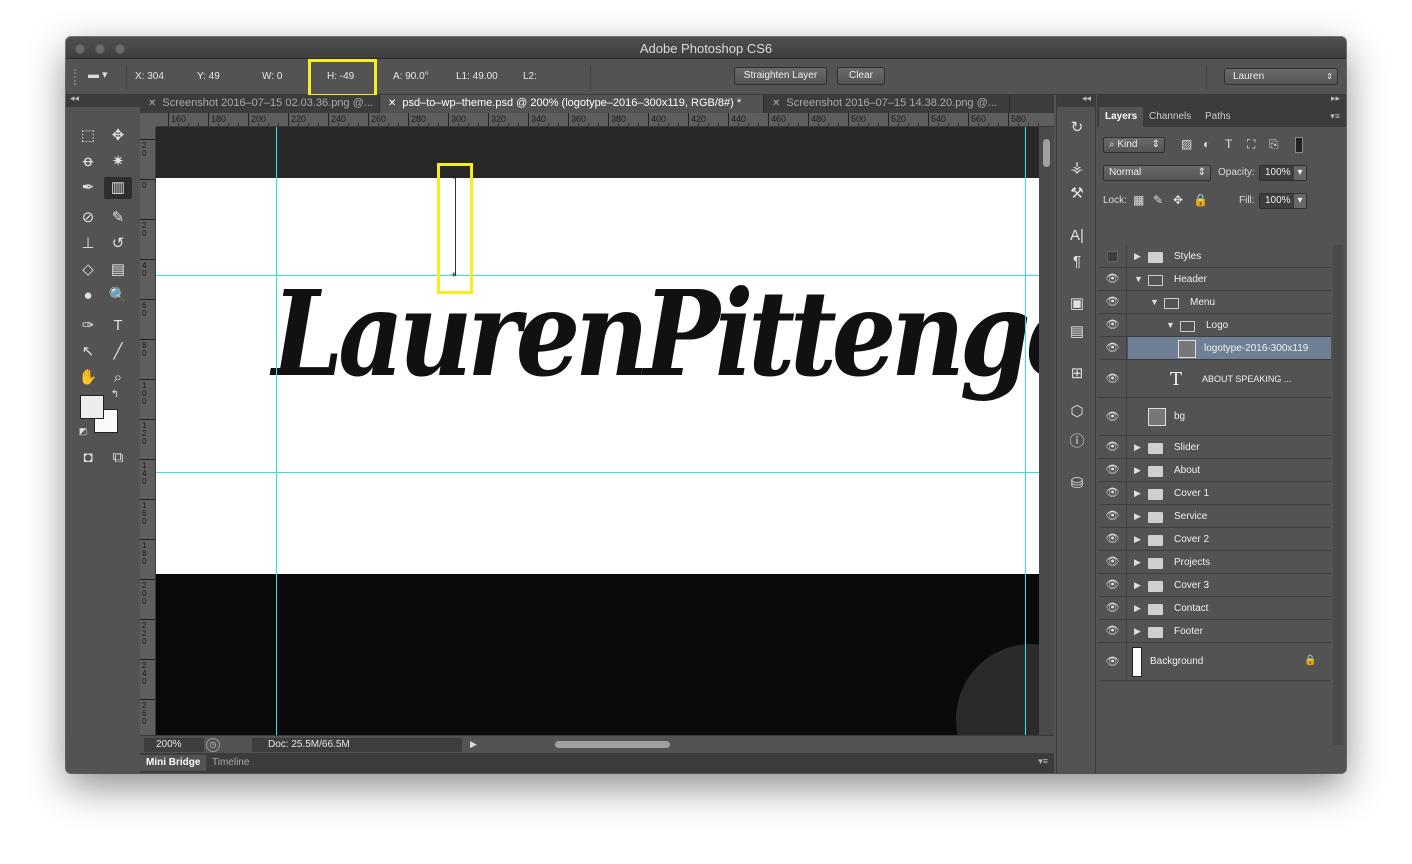  What do you see at coordinates (1229, 516) in the screenshot?
I see `layer-main: ▶ Service` at bounding box center [1229, 516].